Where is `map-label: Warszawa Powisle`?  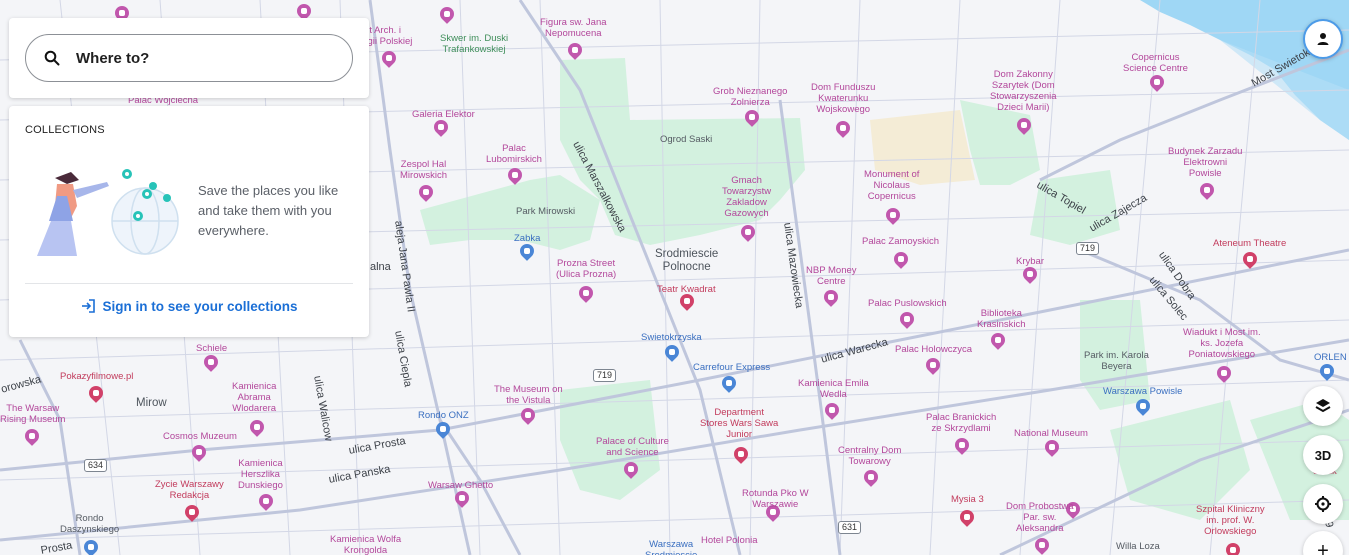 map-label: Warszawa Powisle is located at coordinates (1142, 391).